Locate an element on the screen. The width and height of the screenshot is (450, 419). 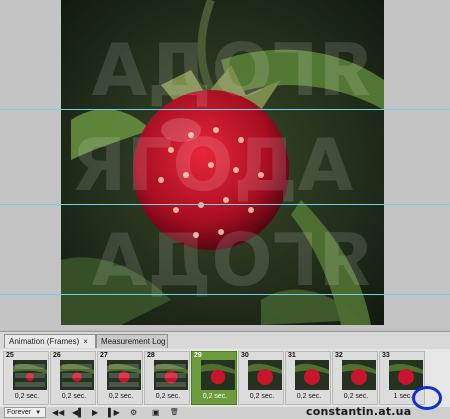
next-frame-icon: ▌▶ is located at coordinates (114, 413).